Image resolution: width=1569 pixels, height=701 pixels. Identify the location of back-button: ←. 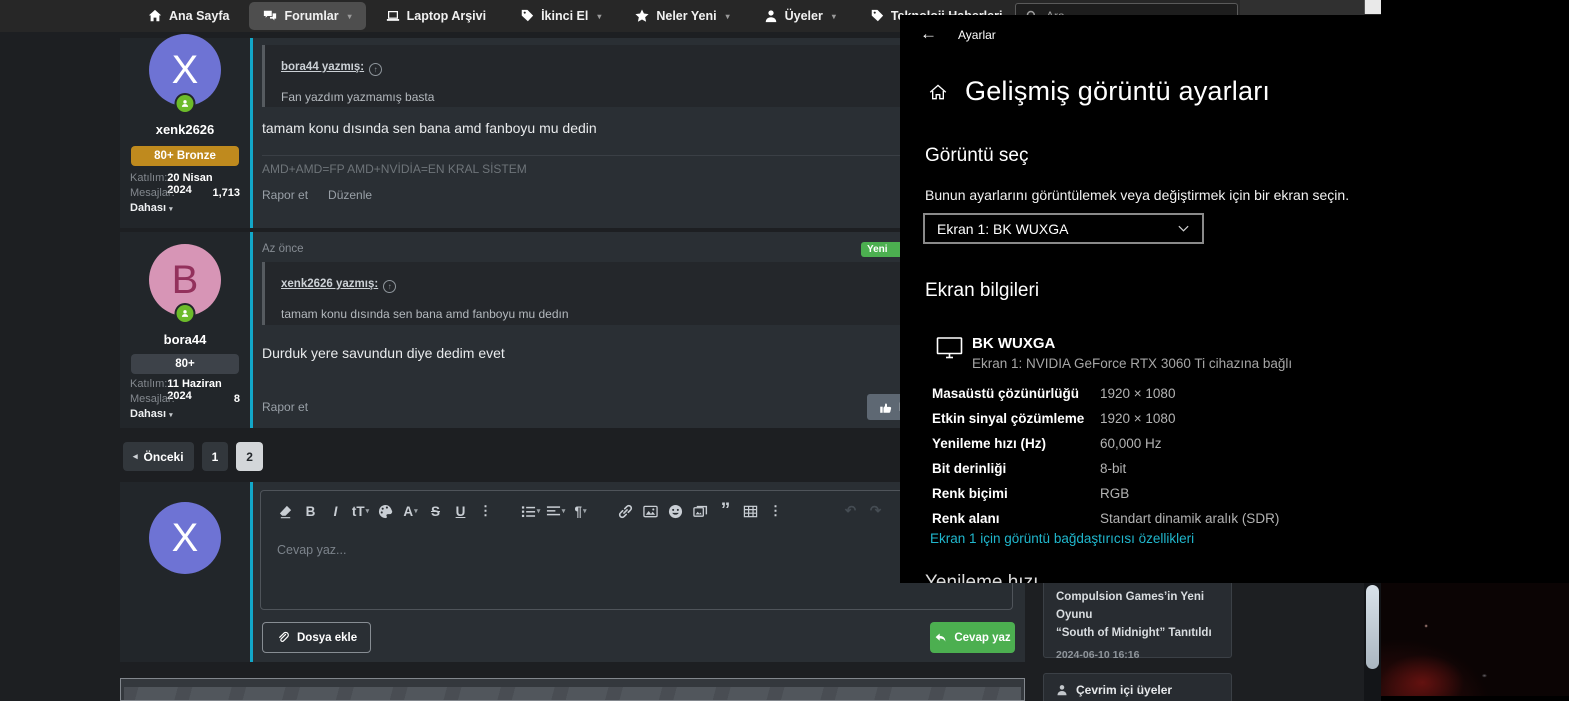
(928, 34).